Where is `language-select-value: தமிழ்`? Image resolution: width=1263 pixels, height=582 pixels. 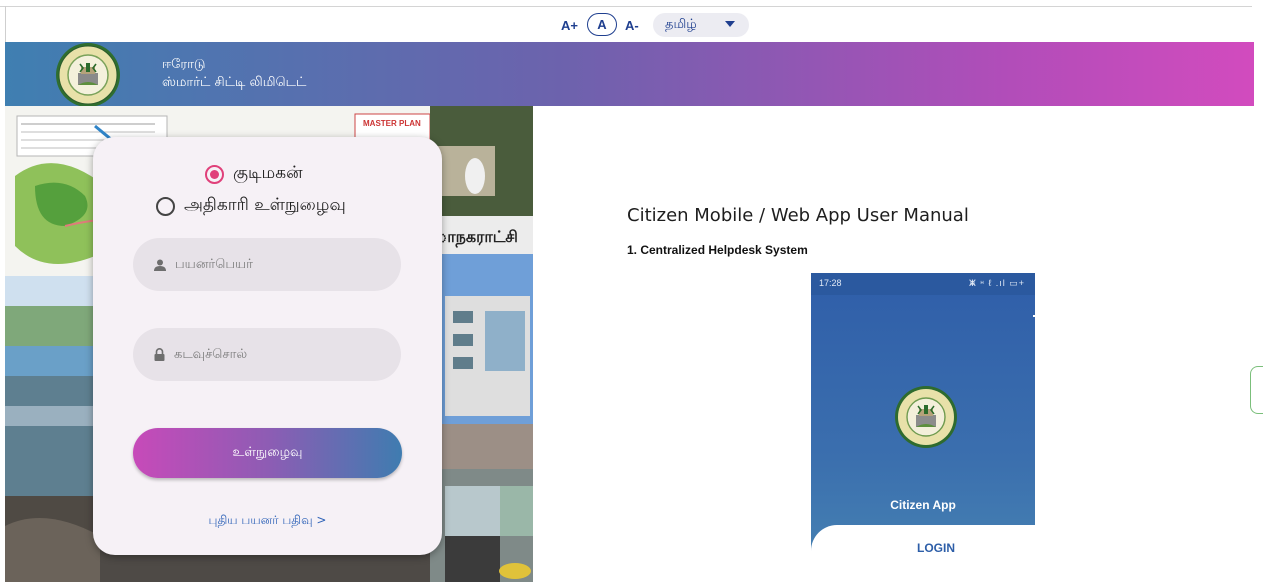
language-select-value: தமிழ் is located at coordinates (681, 24).